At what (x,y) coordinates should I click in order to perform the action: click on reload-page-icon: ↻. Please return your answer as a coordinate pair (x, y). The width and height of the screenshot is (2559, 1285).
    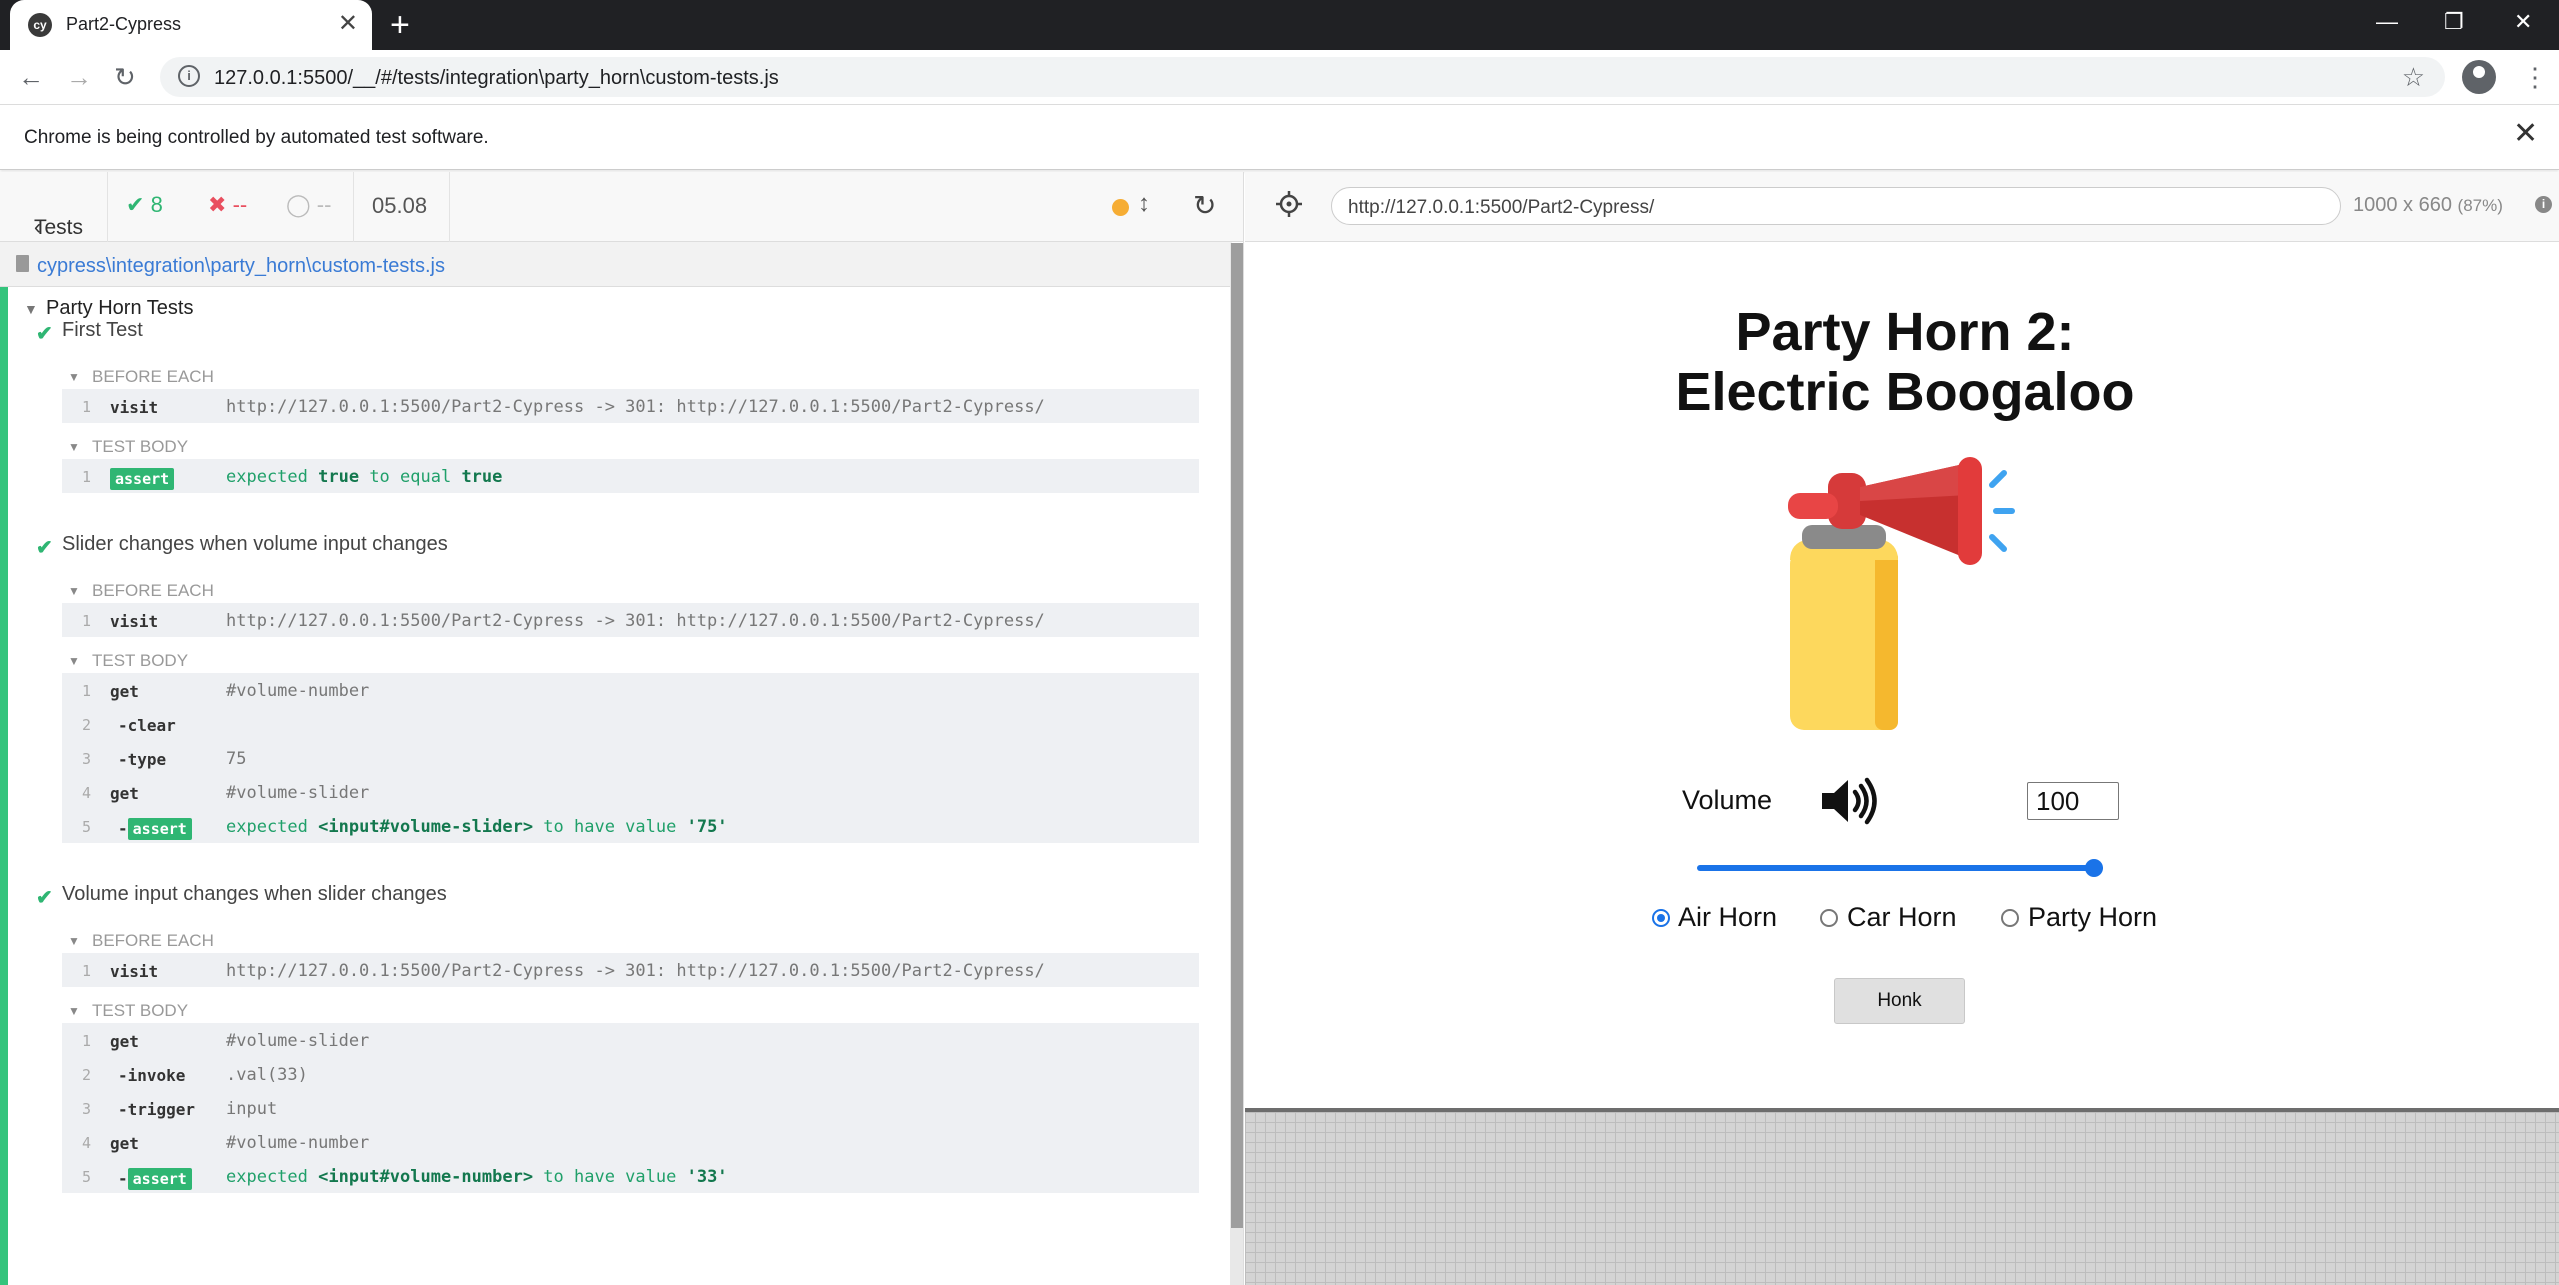
    Looking at the image, I should click on (125, 77).